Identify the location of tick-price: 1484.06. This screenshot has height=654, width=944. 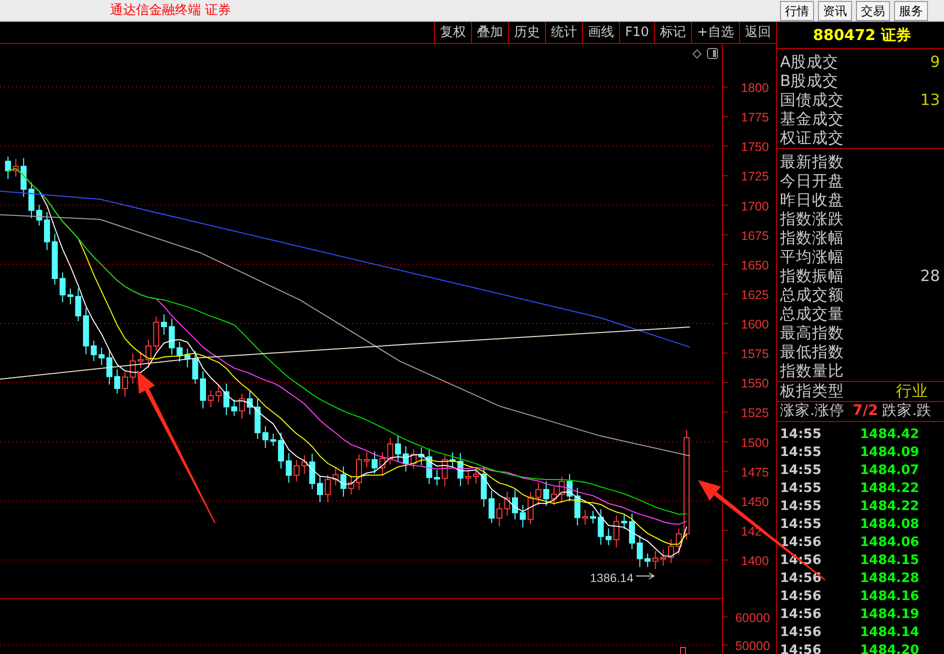
(890, 543).